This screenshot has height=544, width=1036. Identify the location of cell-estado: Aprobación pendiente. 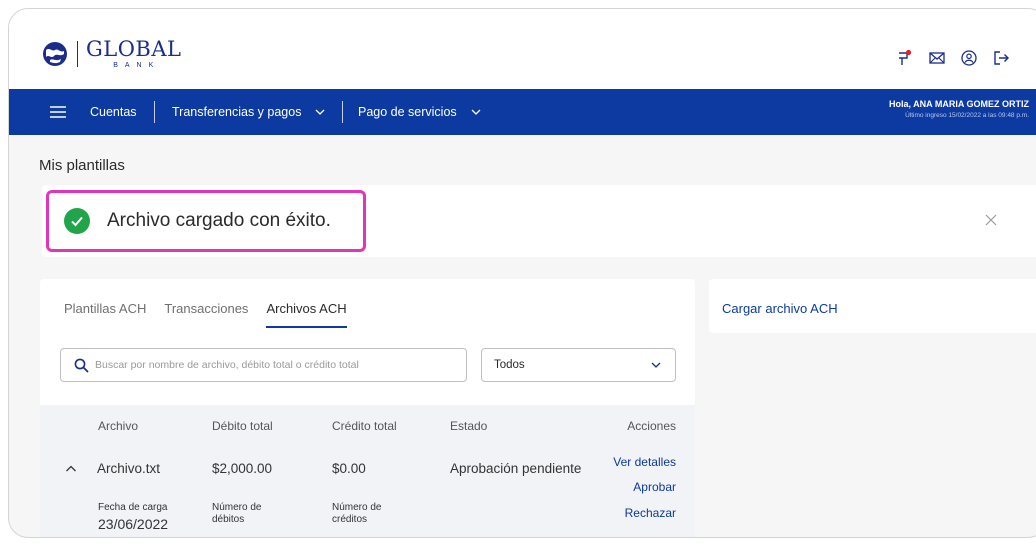
(516, 468).